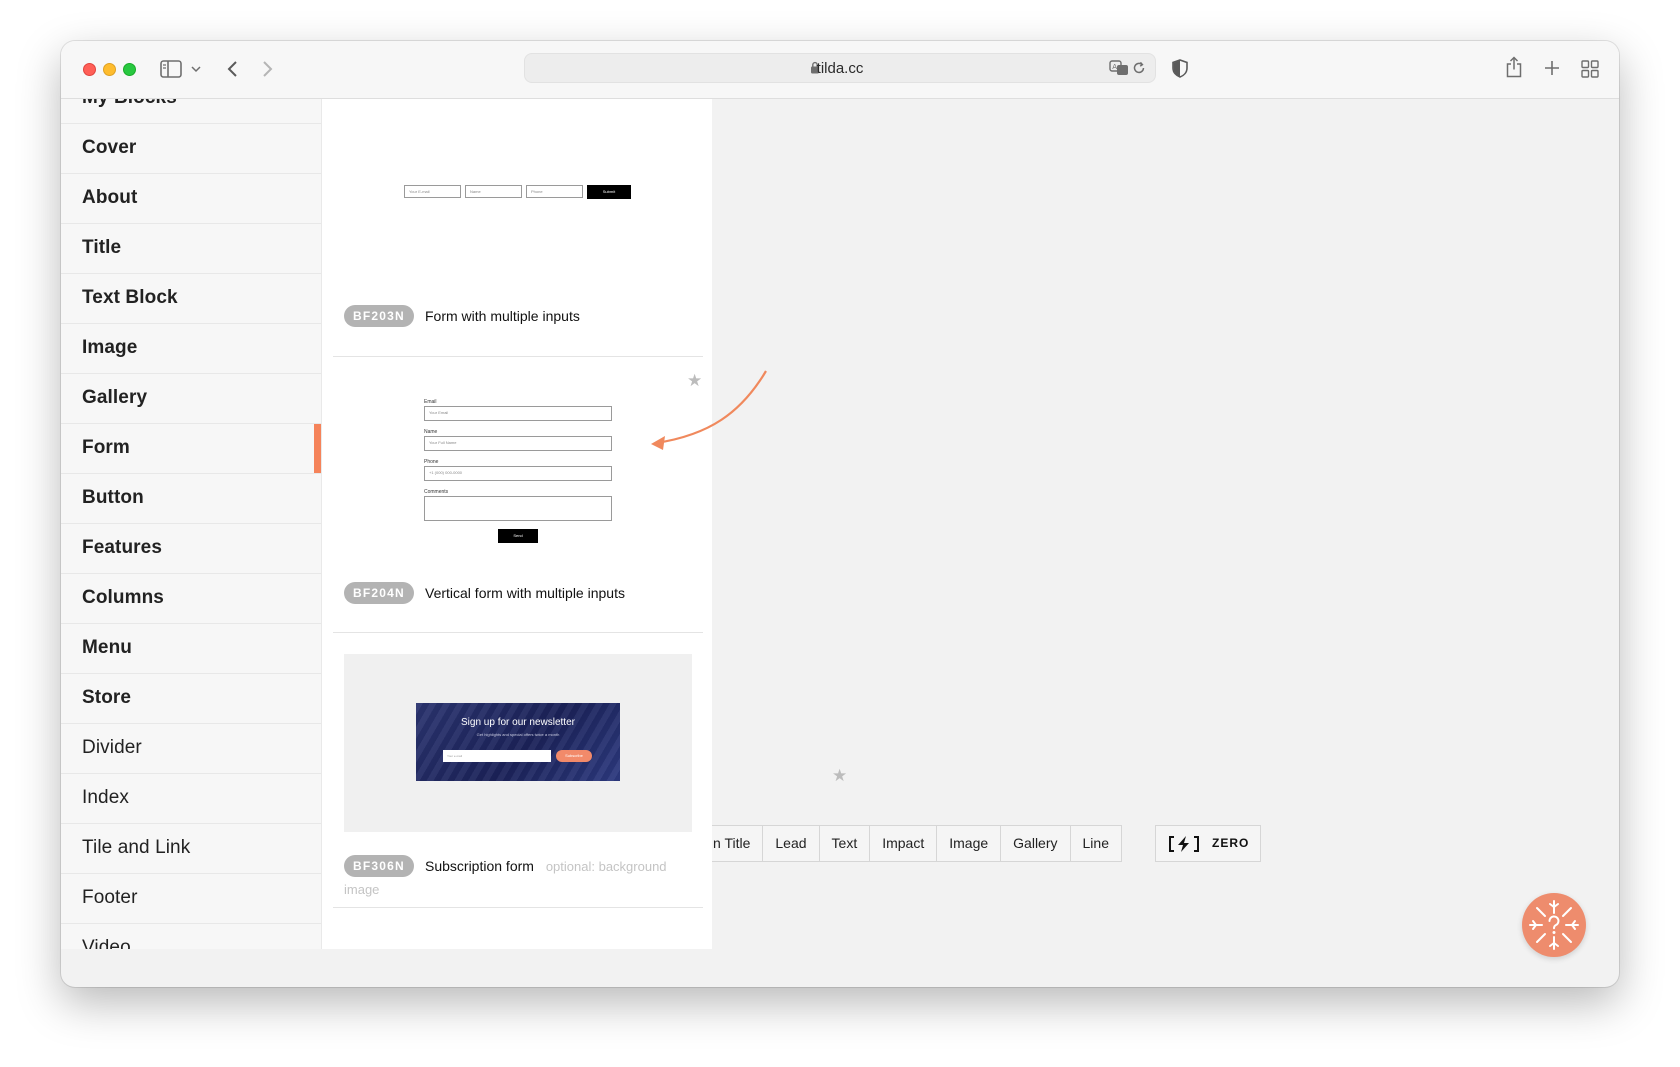  I want to click on quick-add-text: Text, so click(844, 843).